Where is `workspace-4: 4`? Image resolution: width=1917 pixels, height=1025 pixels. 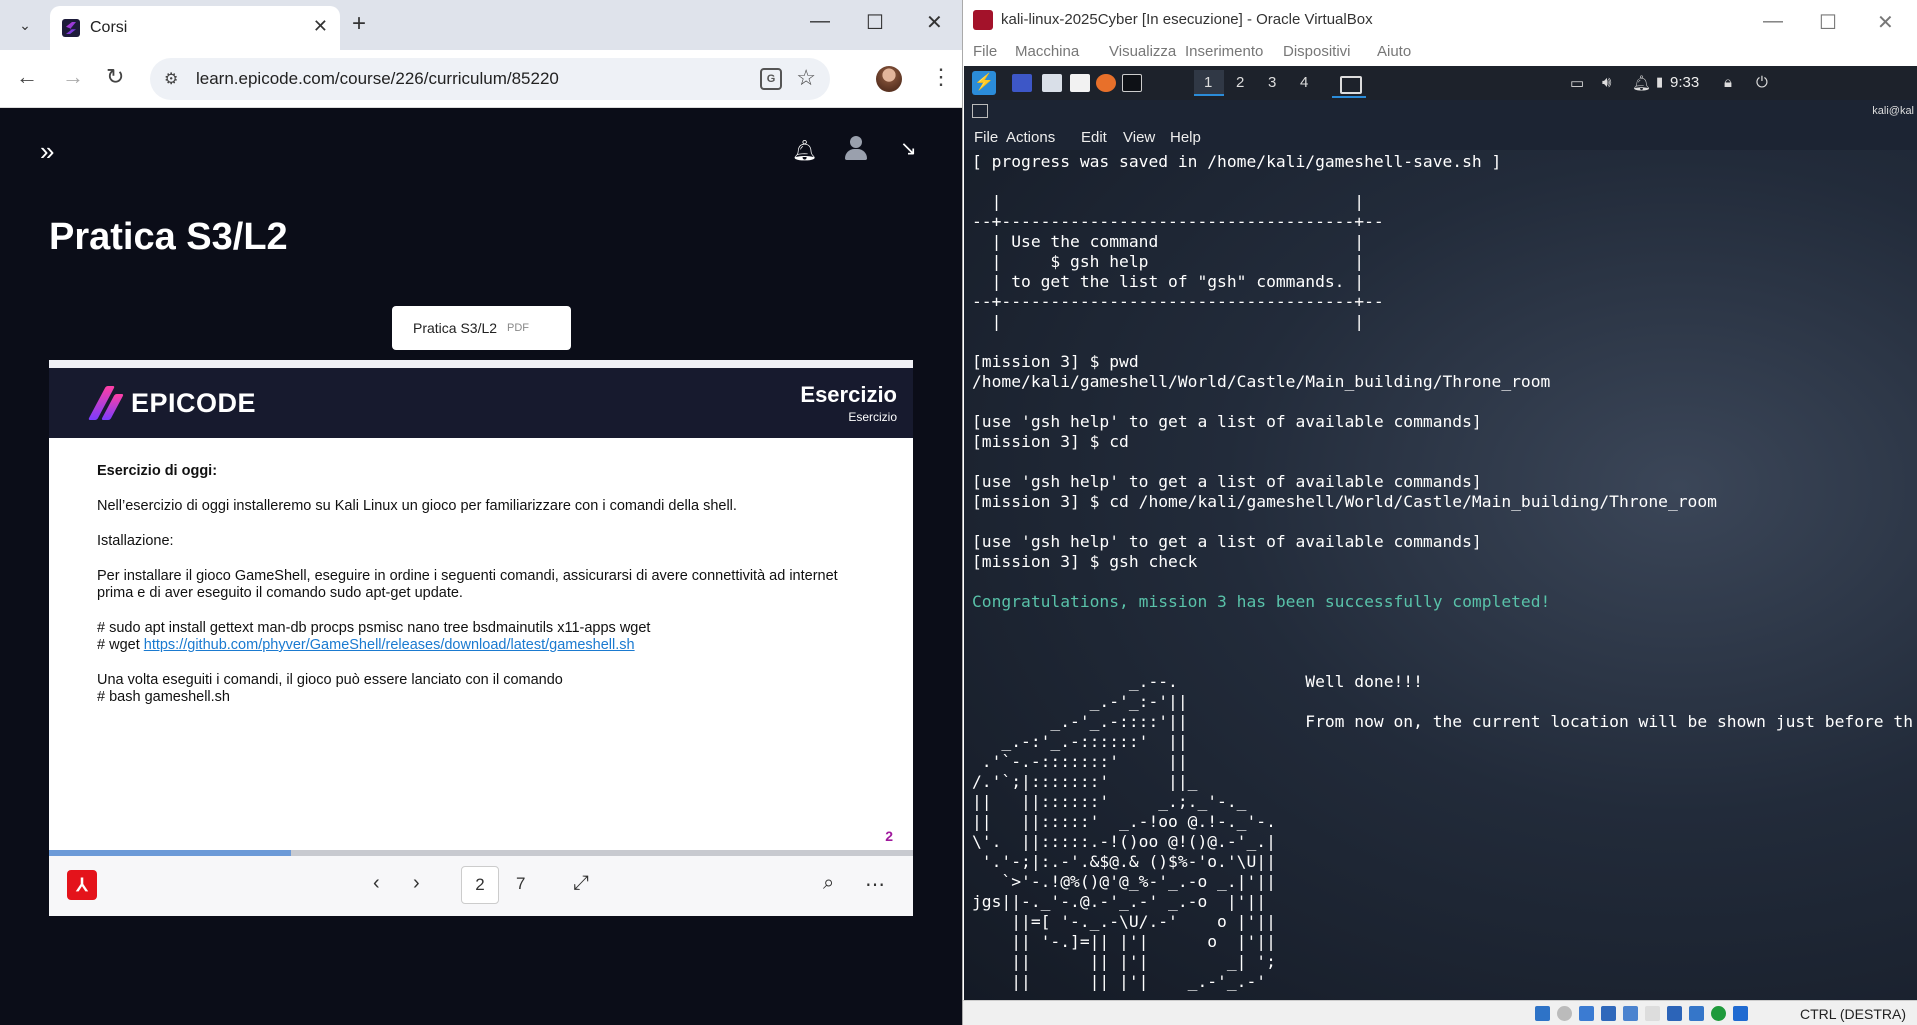
workspace-4: 4 is located at coordinates (1304, 82).